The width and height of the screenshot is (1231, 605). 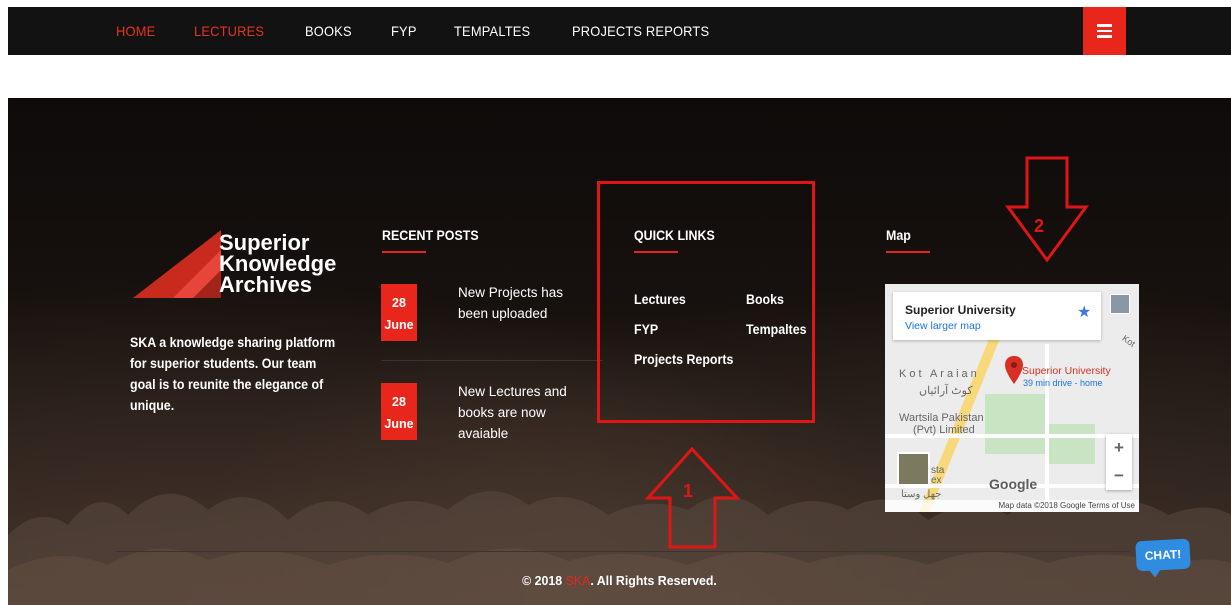 I want to click on map-place-title: Superior University, so click(x=960, y=310).